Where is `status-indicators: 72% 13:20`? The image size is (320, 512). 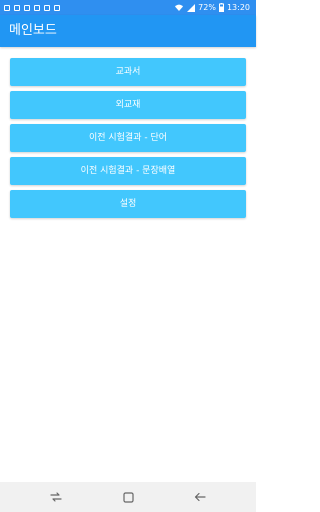 status-indicators: 72% 13:20 is located at coordinates (212, 7).